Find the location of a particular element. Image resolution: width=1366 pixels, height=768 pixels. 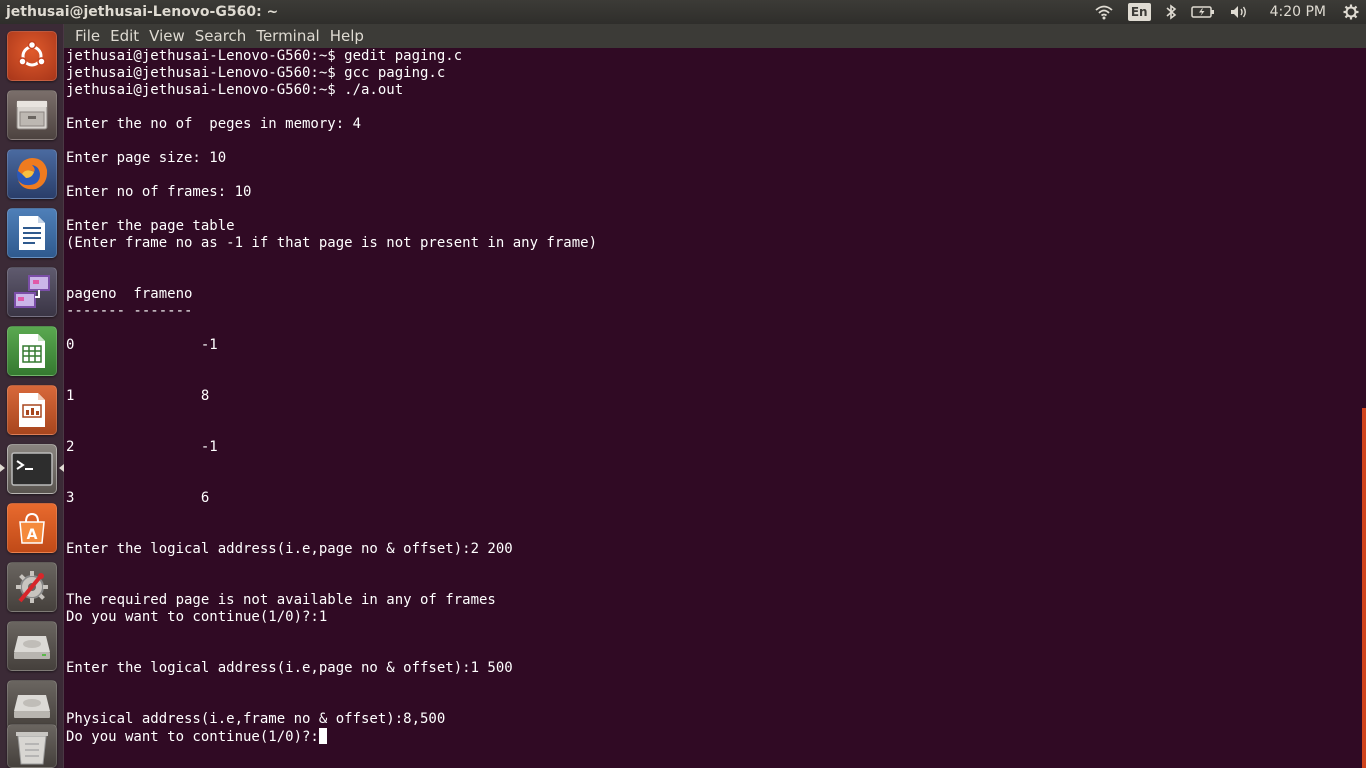

menu-search: Search is located at coordinates (221, 36).